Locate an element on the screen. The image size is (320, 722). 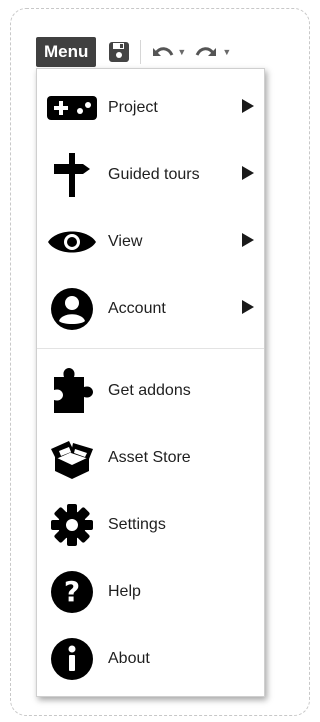
menu-item-guided-tours: Guided tours is located at coordinates (150, 175).